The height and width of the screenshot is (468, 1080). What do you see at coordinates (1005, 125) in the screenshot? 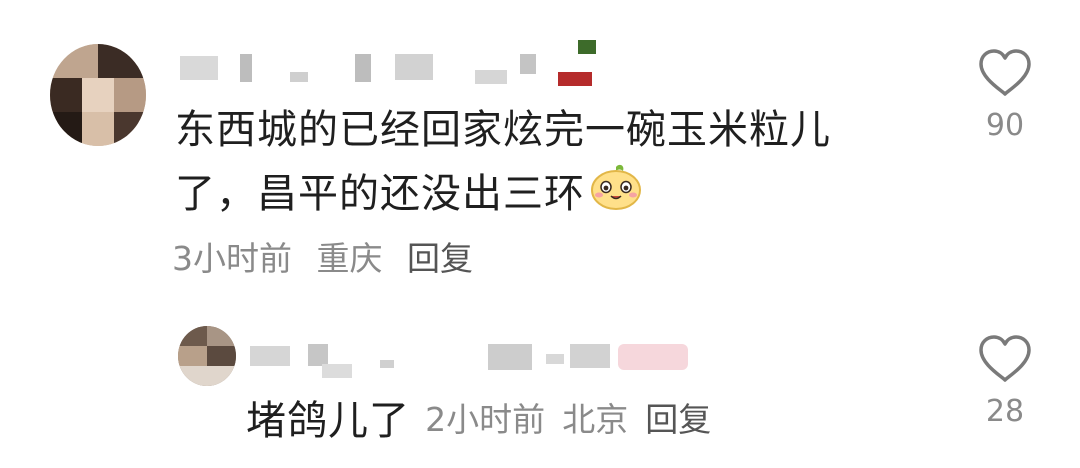
I see `like-count: 90` at bounding box center [1005, 125].